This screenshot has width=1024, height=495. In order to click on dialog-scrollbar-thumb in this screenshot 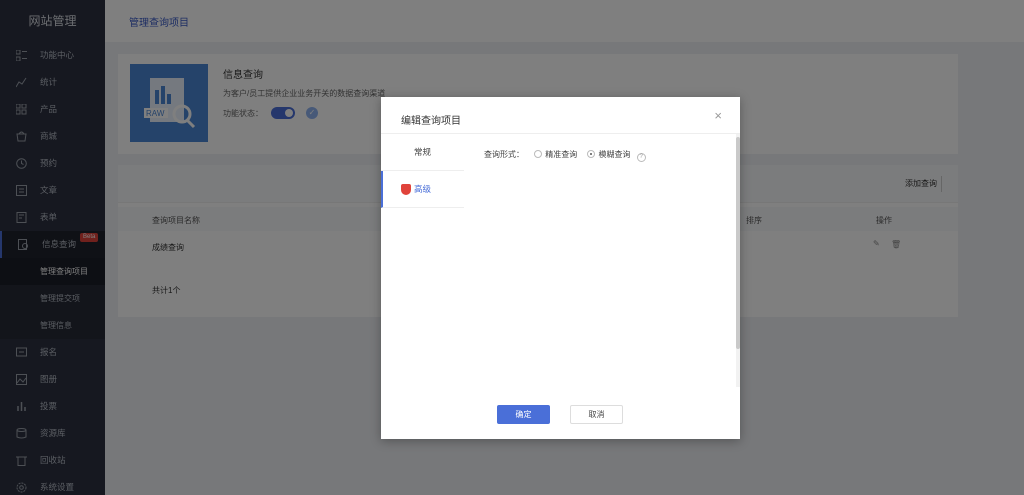, I will do `click(738, 243)`.